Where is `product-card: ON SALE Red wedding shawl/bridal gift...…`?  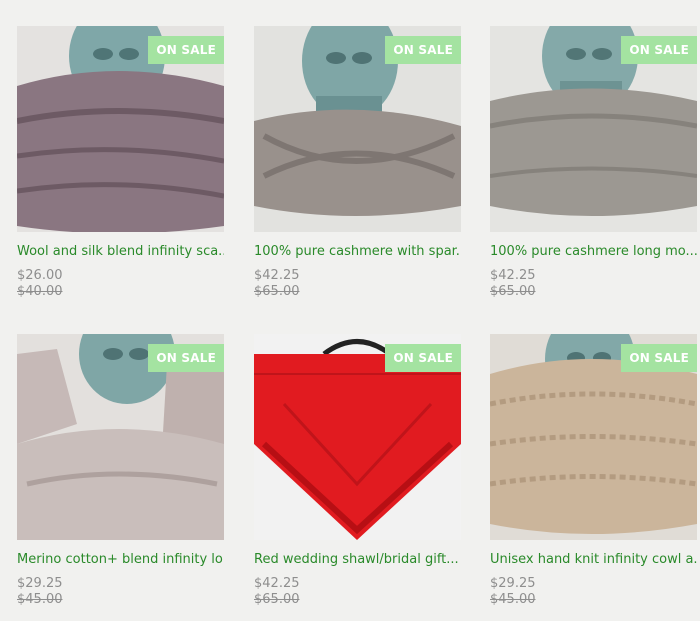 product-card: ON SALE Red wedding shawl/bridal gift...… is located at coordinates (357, 471).